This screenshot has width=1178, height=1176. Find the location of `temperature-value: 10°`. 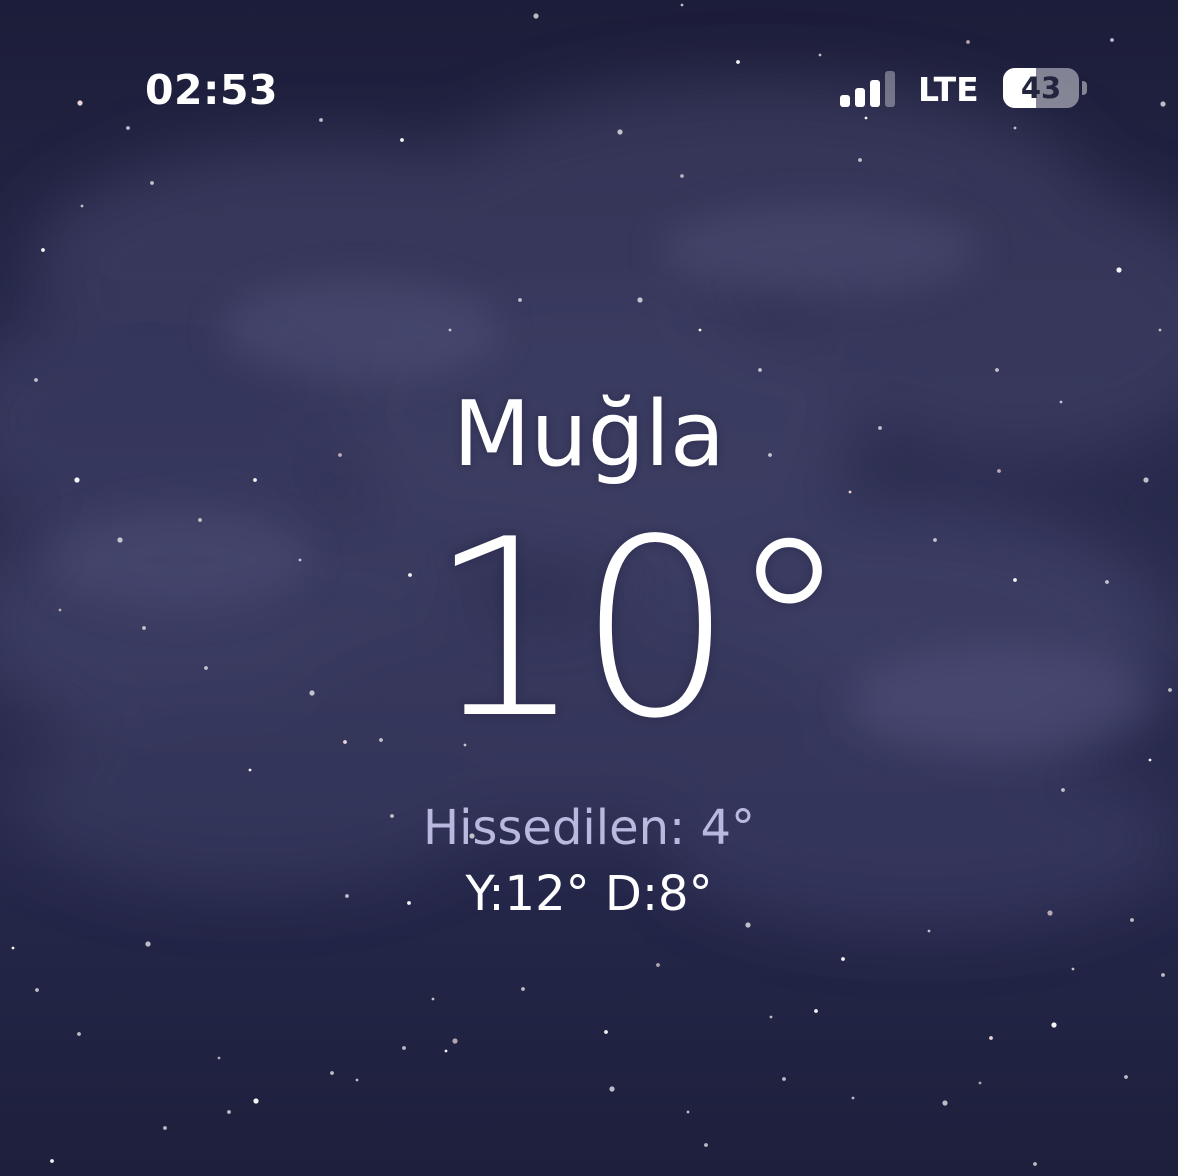

temperature-value: 10° is located at coordinates (639, 629).